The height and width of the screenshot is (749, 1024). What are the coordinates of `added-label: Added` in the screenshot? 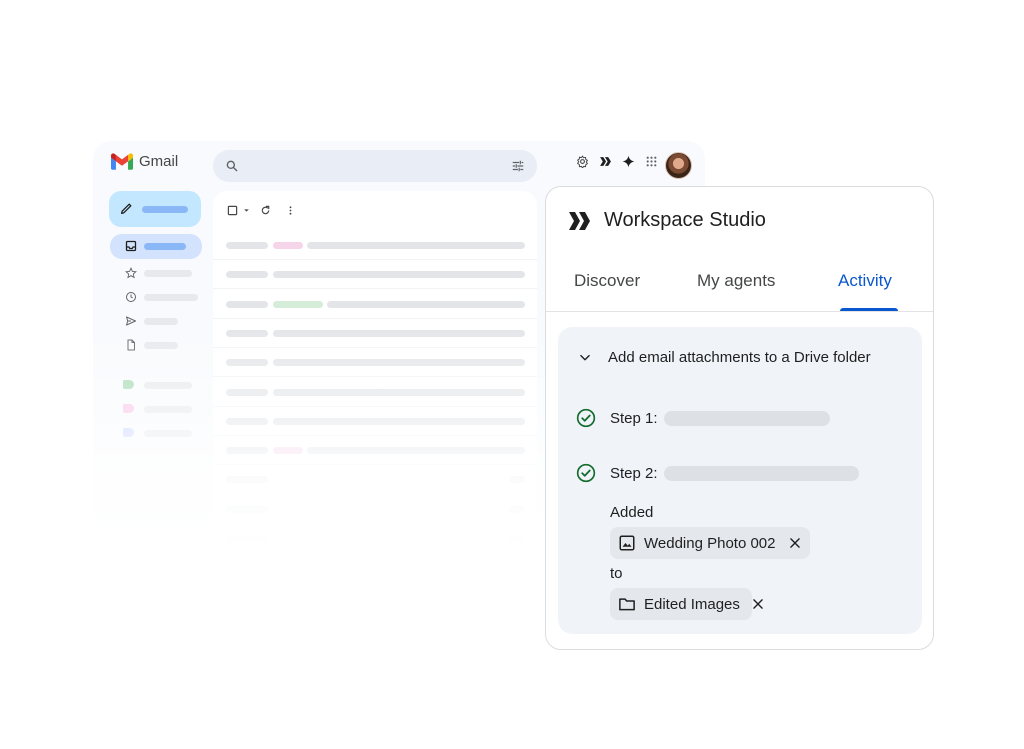 It's located at (632, 512).